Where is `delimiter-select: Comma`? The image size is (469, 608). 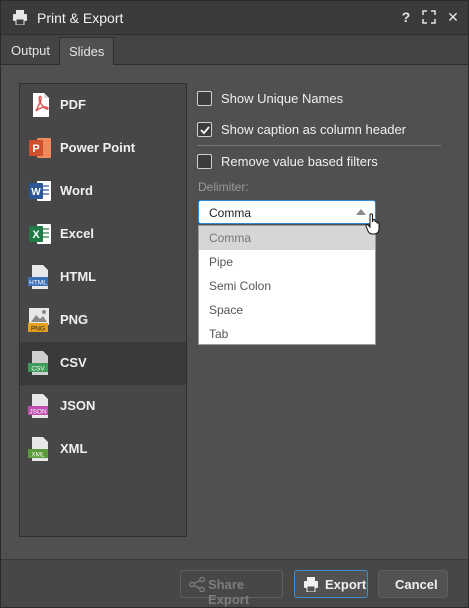
delimiter-select: Comma is located at coordinates (287, 212).